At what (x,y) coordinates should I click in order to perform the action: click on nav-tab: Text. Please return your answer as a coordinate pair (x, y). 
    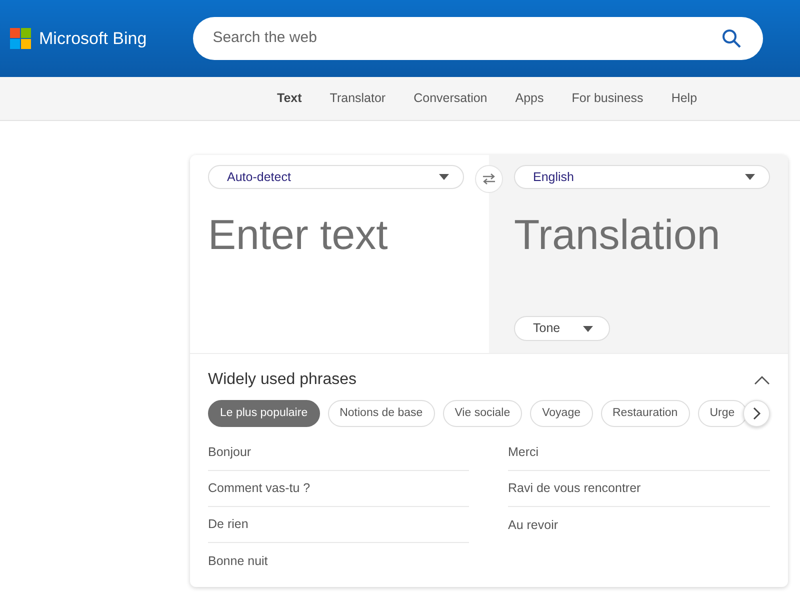
    Looking at the image, I should click on (289, 98).